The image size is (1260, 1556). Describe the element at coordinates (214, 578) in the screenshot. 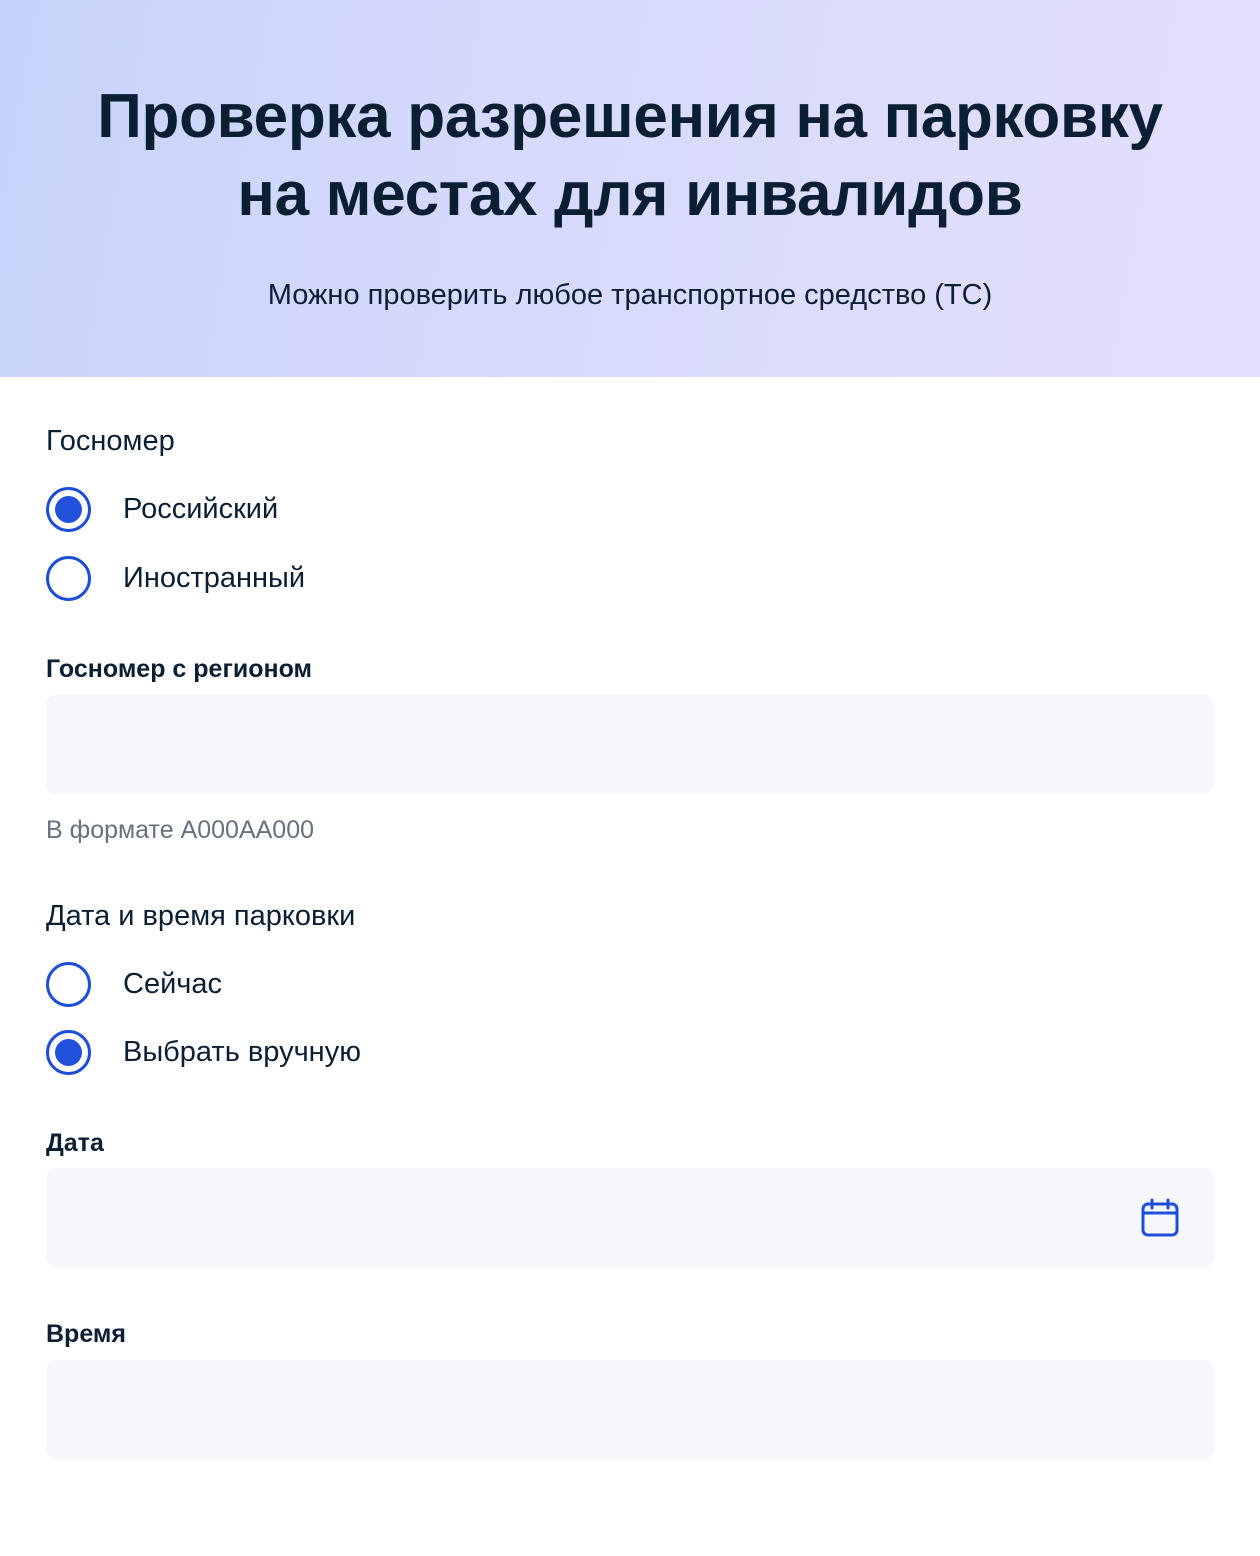

I see `radio-label: Иностранный` at that location.